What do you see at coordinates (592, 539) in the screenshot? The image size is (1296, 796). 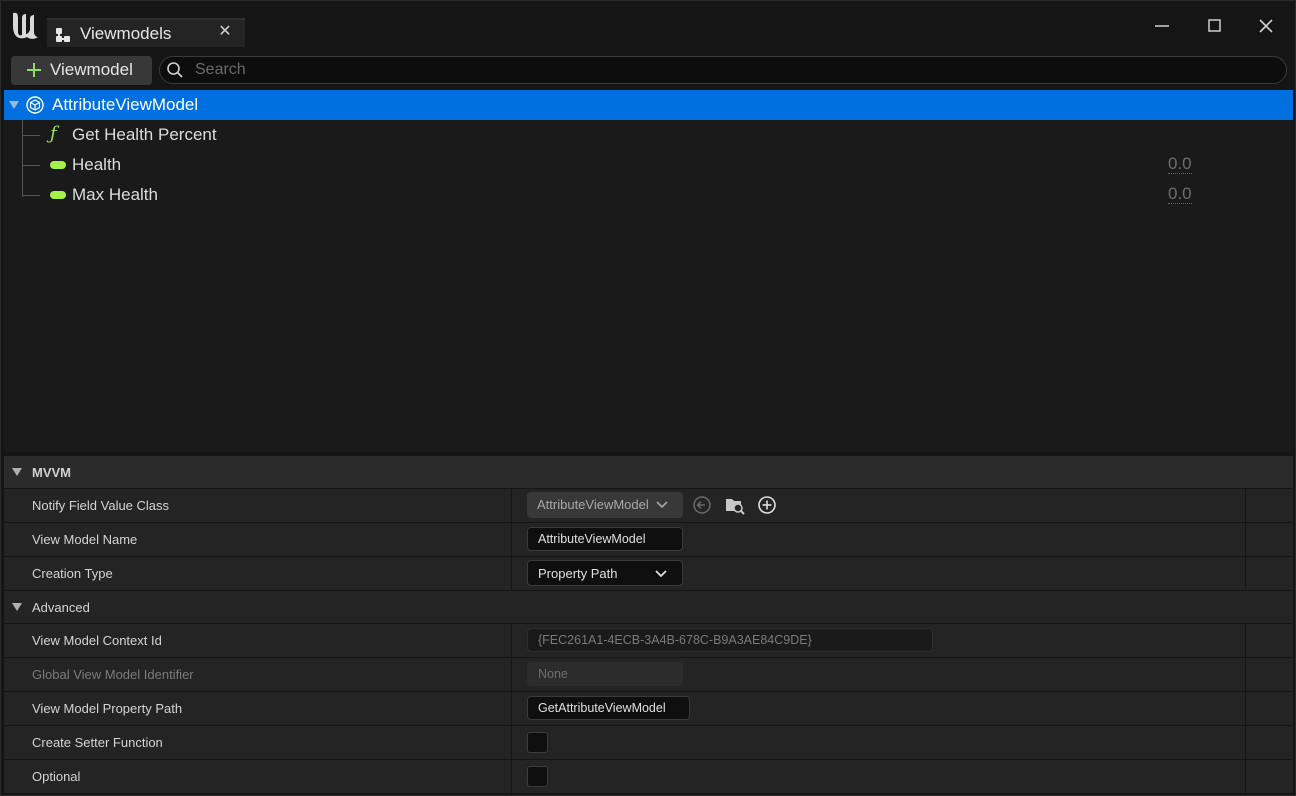 I see `field-value: AttributeViewModel` at bounding box center [592, 539].